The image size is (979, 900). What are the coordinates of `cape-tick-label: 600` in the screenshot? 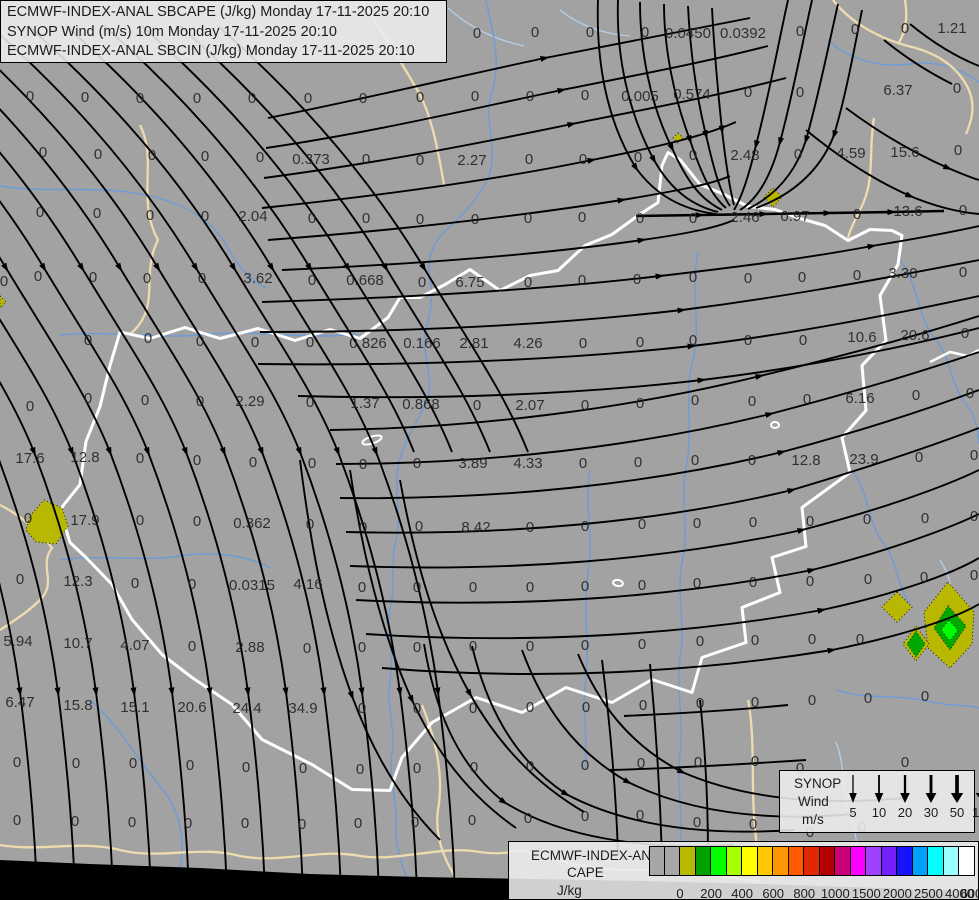 It's located at (773, 893).